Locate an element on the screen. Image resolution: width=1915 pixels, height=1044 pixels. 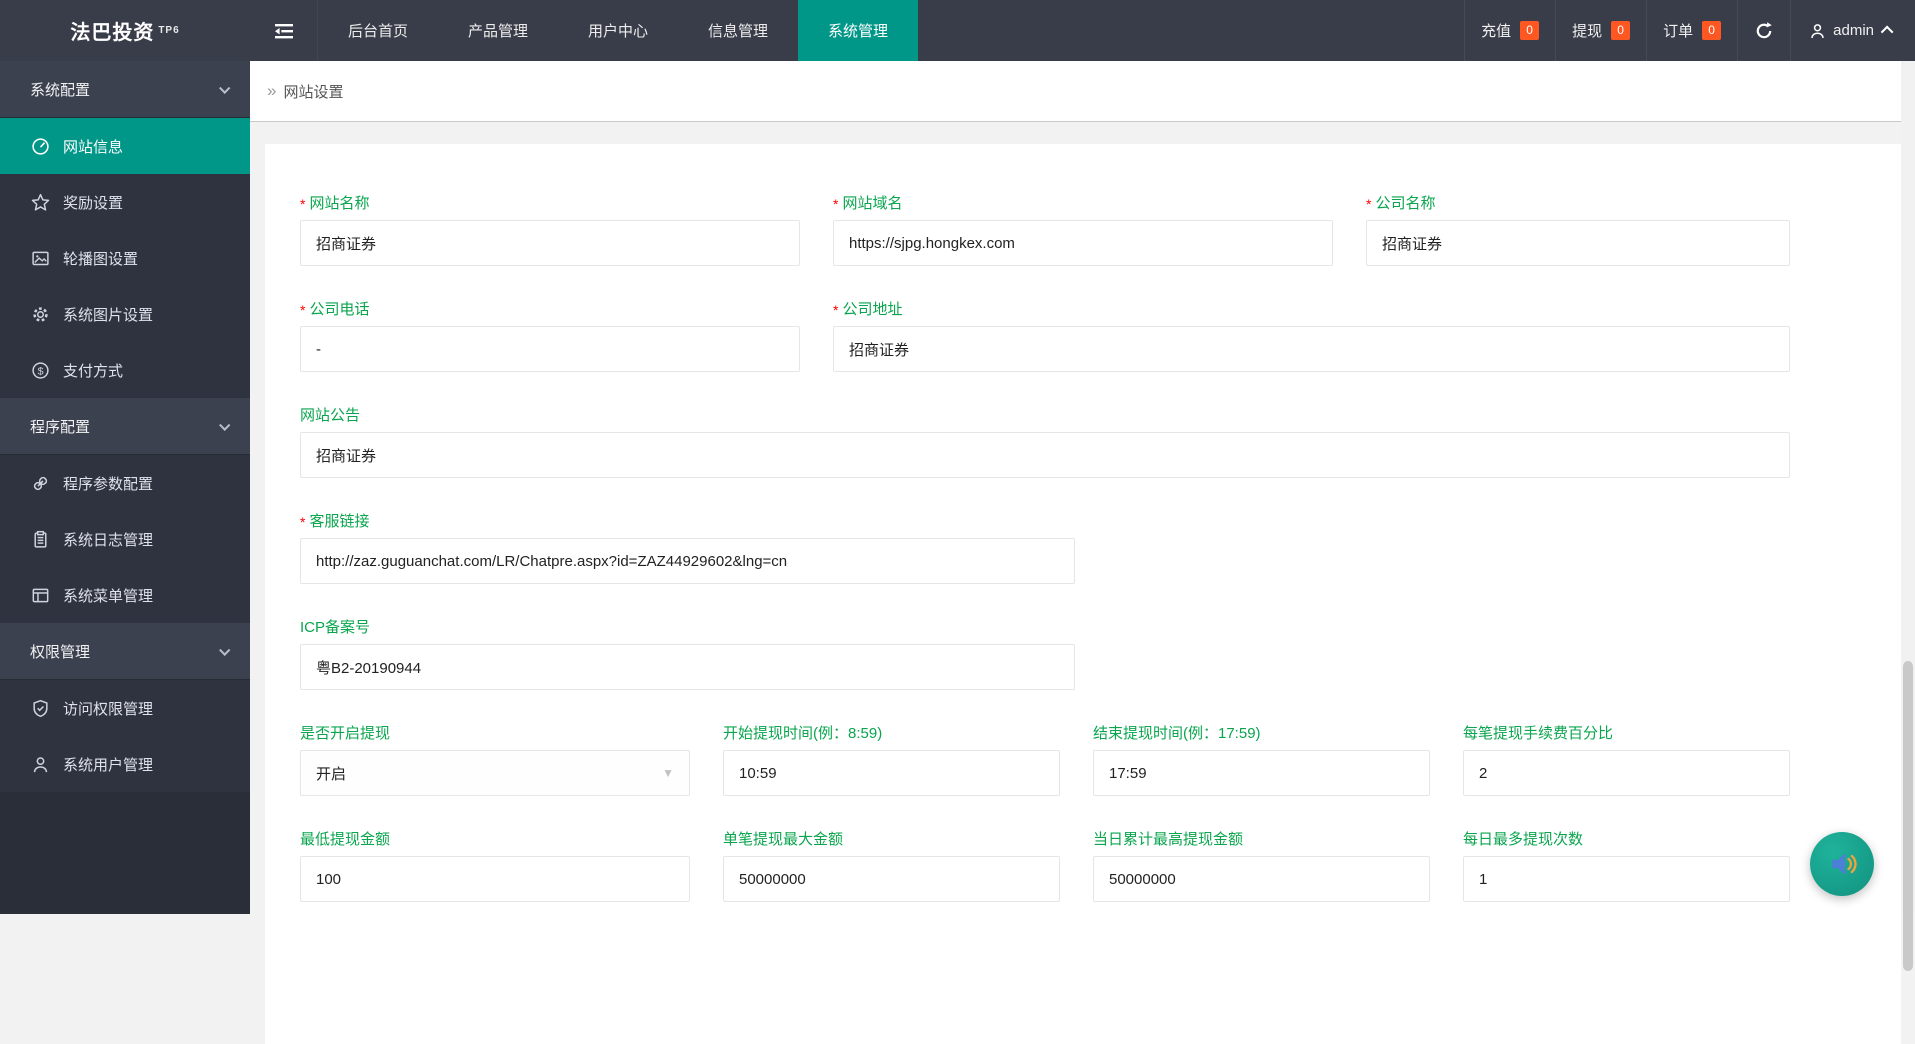
site-notice-input is located at coordinates (1045, 455).